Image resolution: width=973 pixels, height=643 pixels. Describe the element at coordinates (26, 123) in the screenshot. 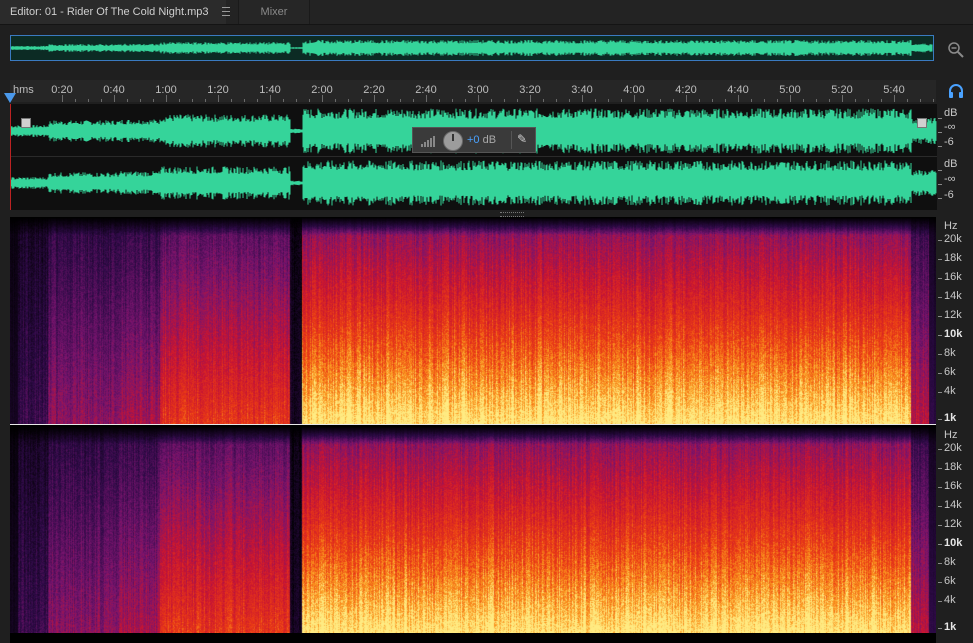

I see `fade-in-handle` at that location.